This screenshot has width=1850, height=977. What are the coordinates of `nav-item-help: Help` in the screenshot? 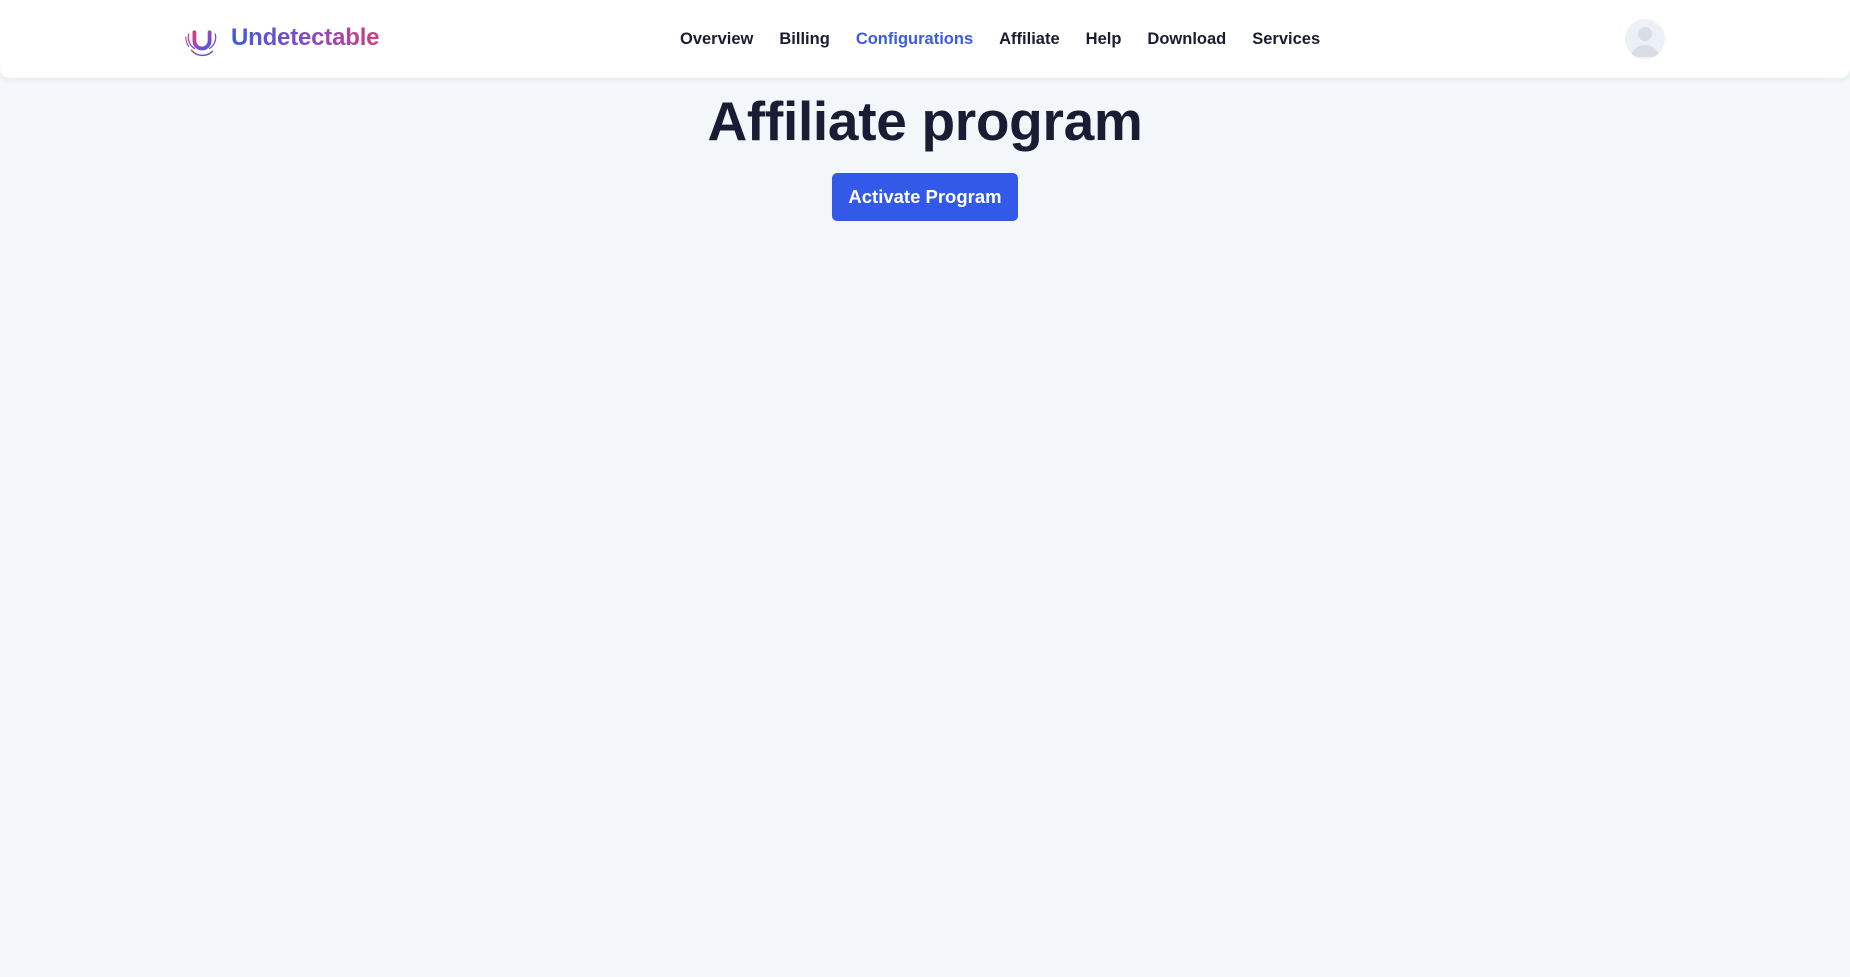 It's located at (1104, 39).